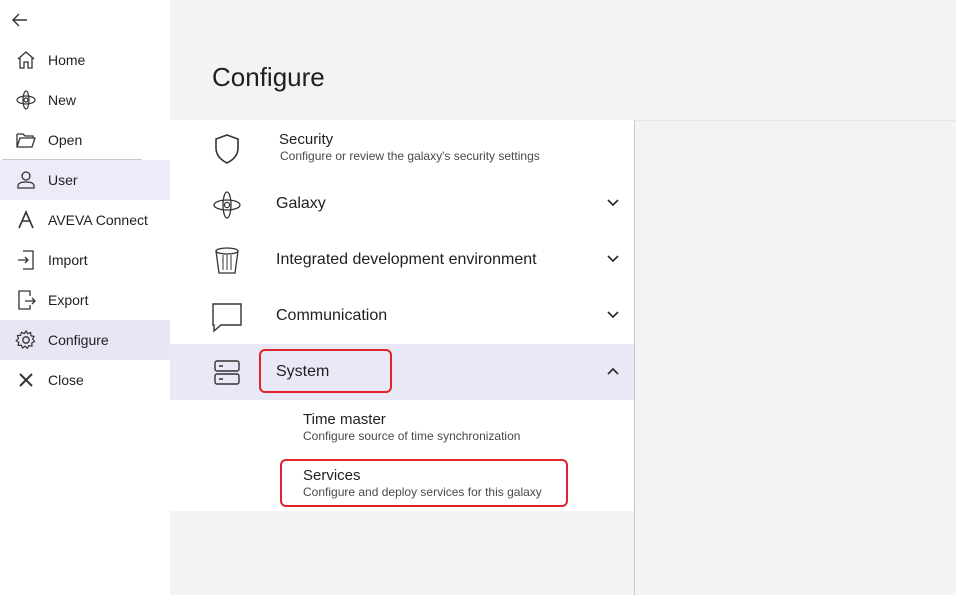  I want to click on nav-item-aveva-connect: AVEVA Connect, so click(85, 220).